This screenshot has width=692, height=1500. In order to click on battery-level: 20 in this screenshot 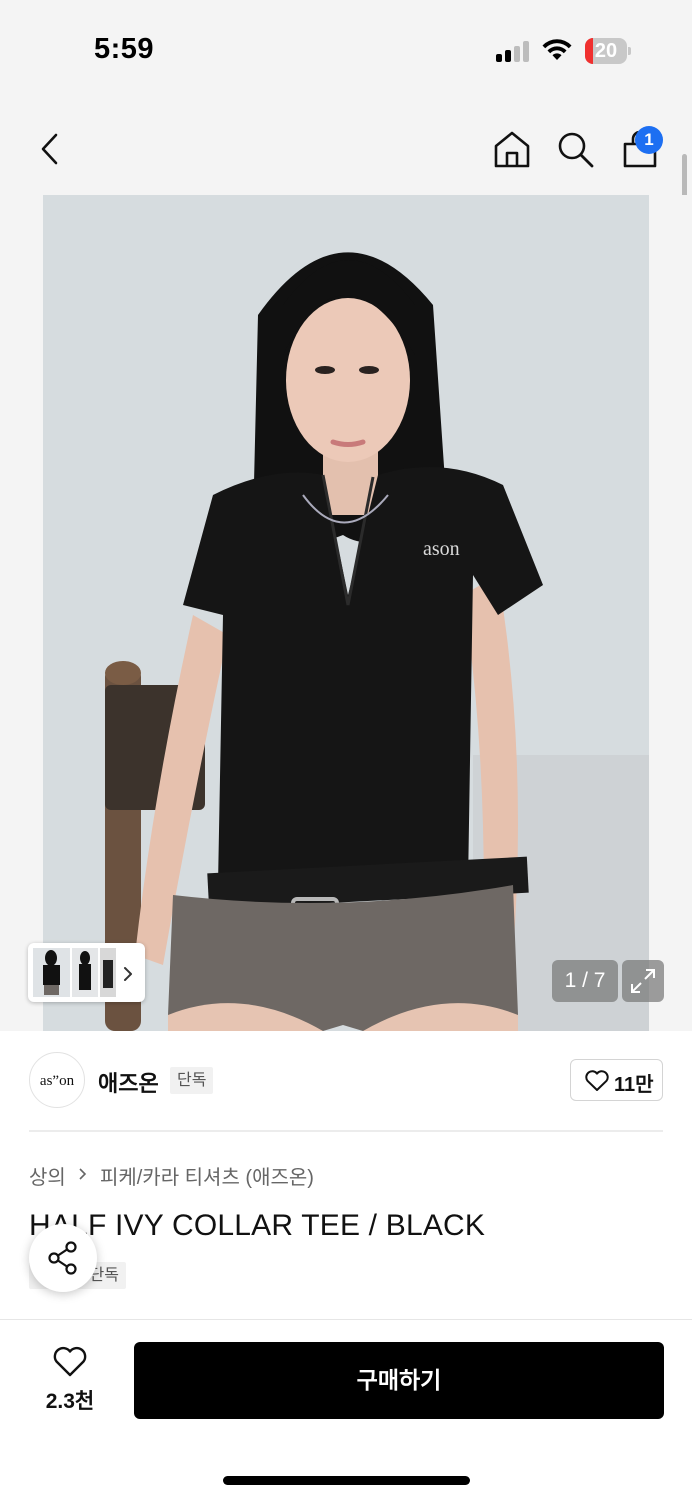, I will do `click(606, 51)`.